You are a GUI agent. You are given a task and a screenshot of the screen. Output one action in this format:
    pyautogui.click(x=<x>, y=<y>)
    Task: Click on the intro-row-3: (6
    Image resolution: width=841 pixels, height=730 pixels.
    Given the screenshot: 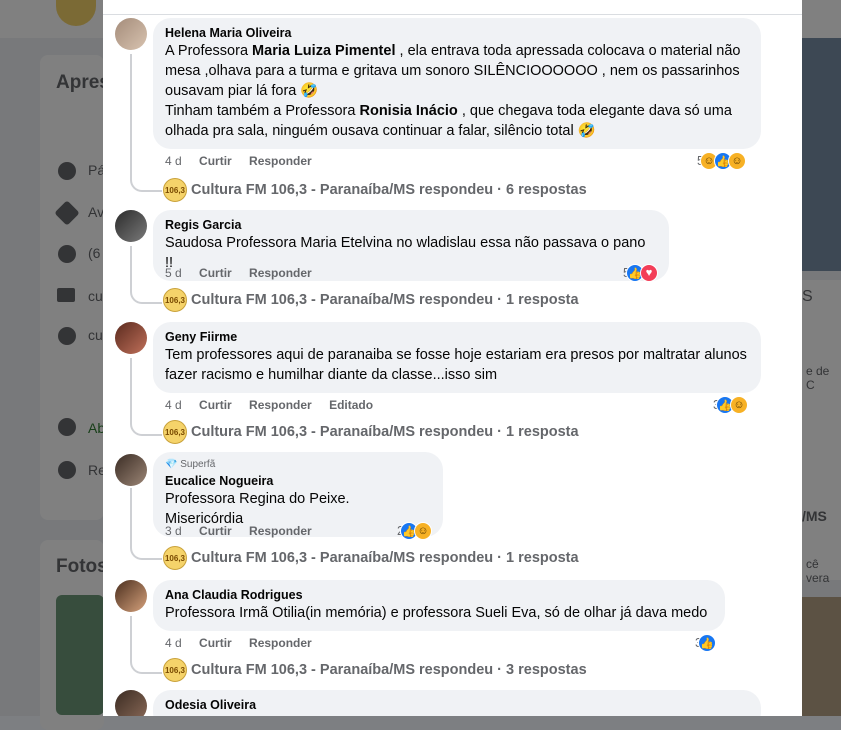 What is the action you would take?
    pyautogui.click(x=94, y=253)
    